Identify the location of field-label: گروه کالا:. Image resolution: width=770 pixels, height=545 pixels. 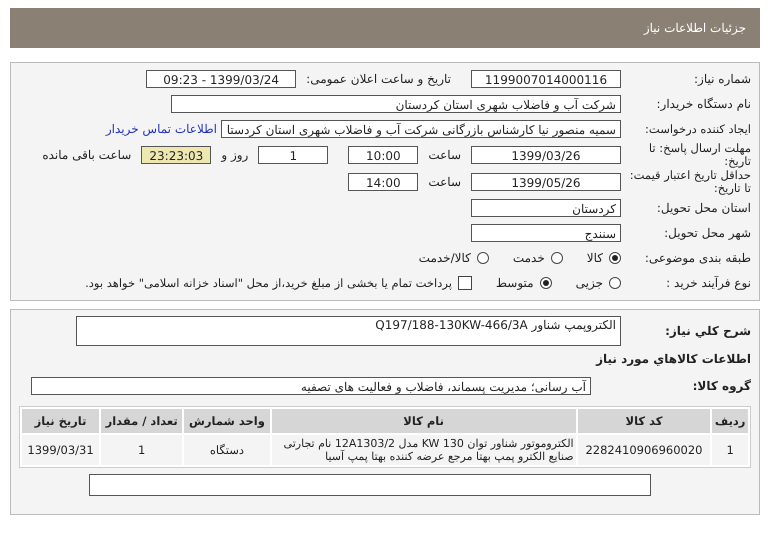
(721, 386).